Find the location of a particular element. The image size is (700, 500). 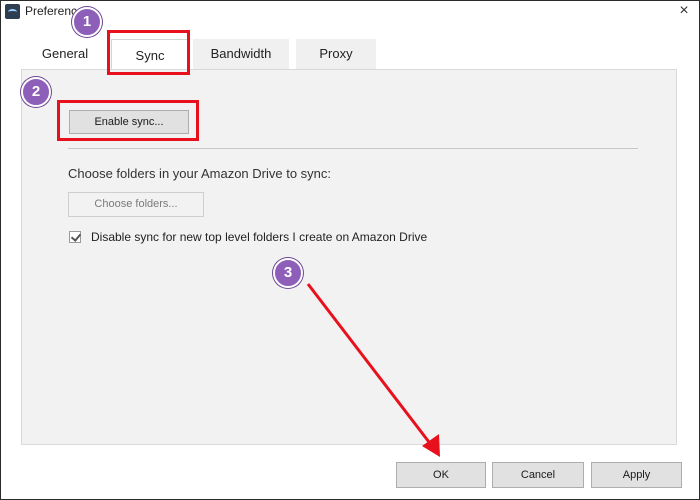

ok-button: OK is located at coordinates (441, 475).